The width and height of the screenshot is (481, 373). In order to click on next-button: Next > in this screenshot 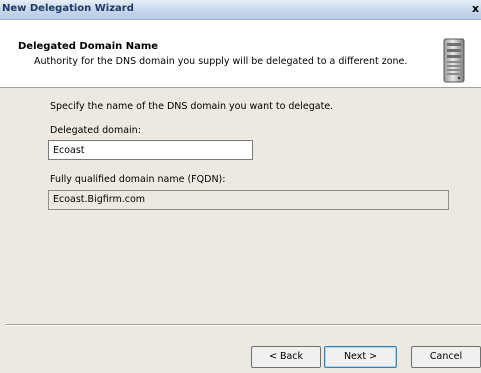, I will do `click(360, 357)`.